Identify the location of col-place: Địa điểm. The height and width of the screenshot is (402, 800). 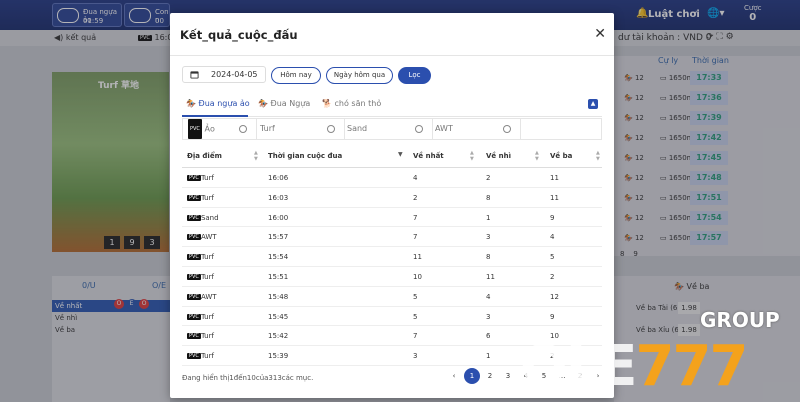
(204, 156).